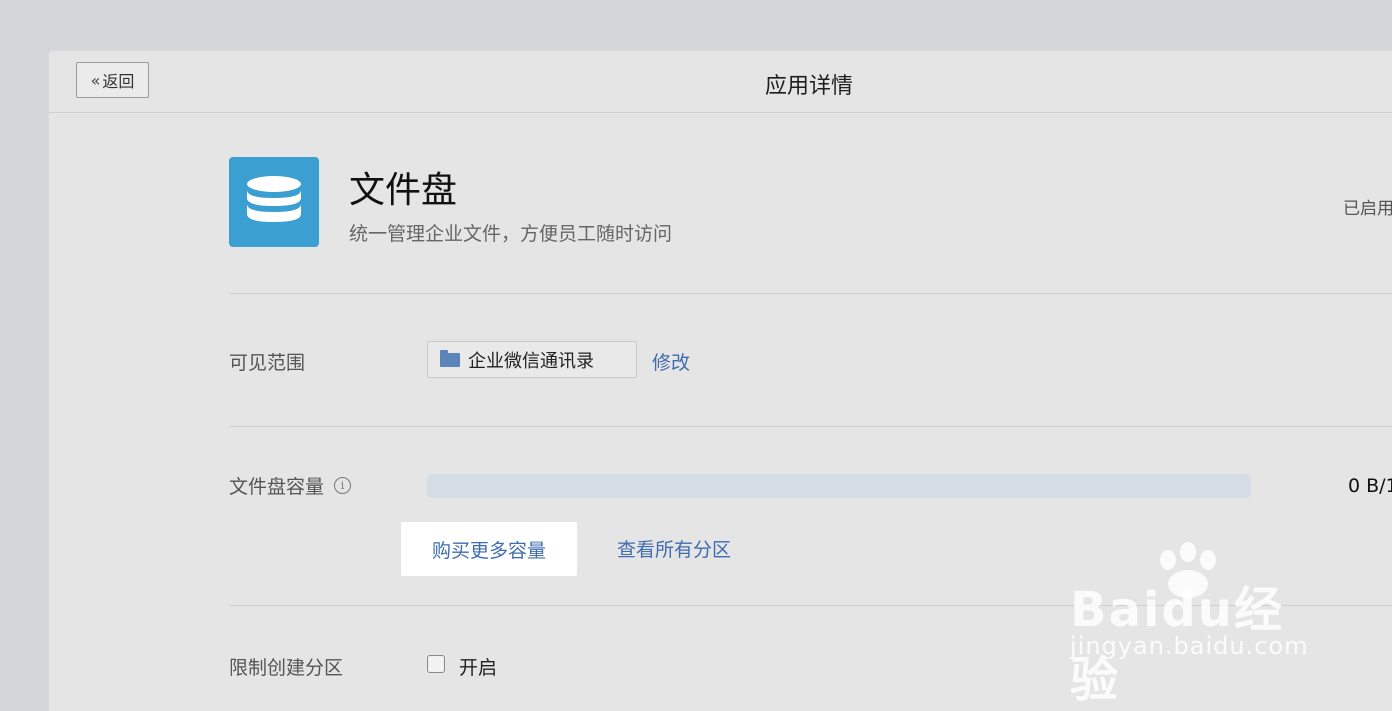  I want to click on view-partitions-link: 查看所有分区, so click(674, 548).